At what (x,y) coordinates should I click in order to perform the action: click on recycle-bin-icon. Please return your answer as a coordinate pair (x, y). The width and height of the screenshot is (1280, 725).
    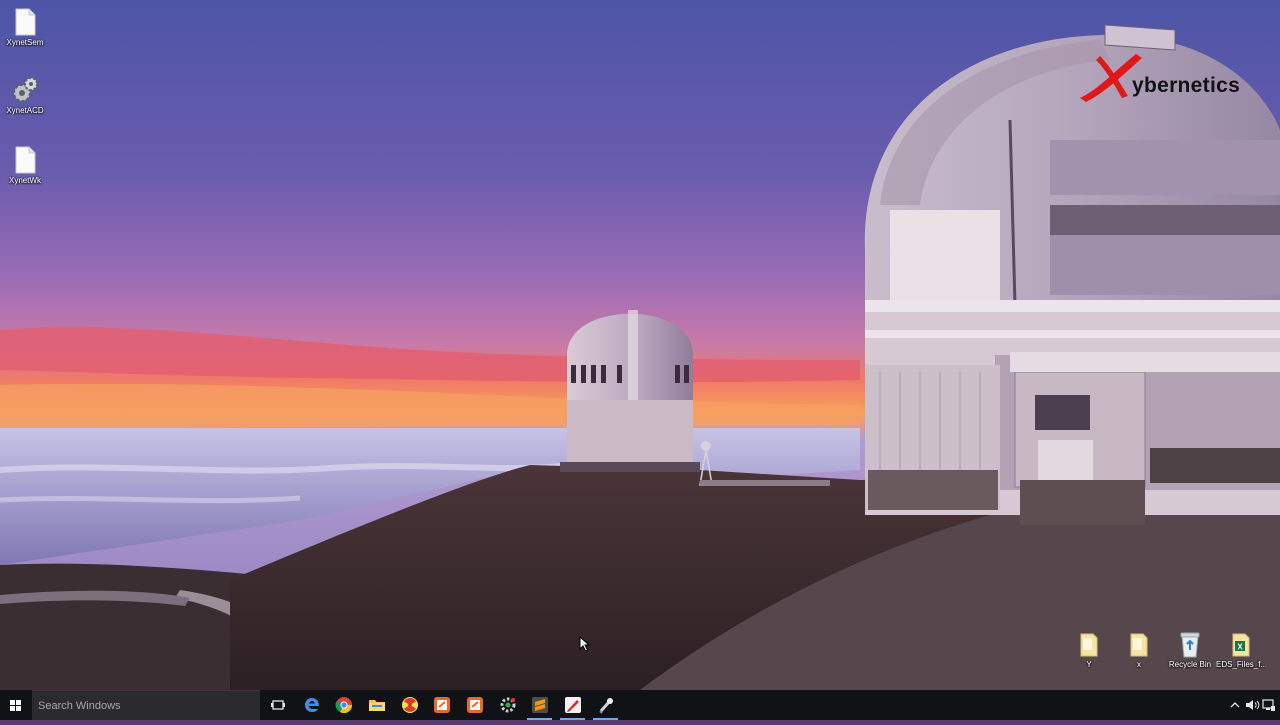
    Looking at the image, I should click on (1190, 645).